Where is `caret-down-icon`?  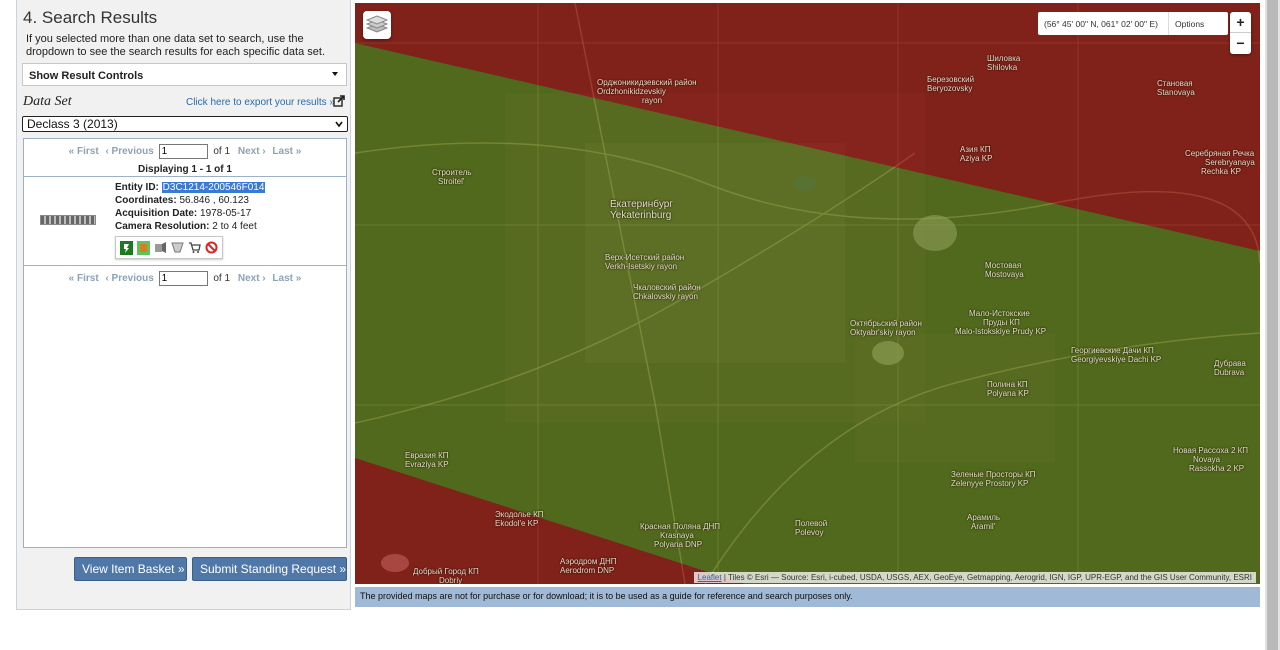 caret-down-icon is located at coordinates (335, 74).